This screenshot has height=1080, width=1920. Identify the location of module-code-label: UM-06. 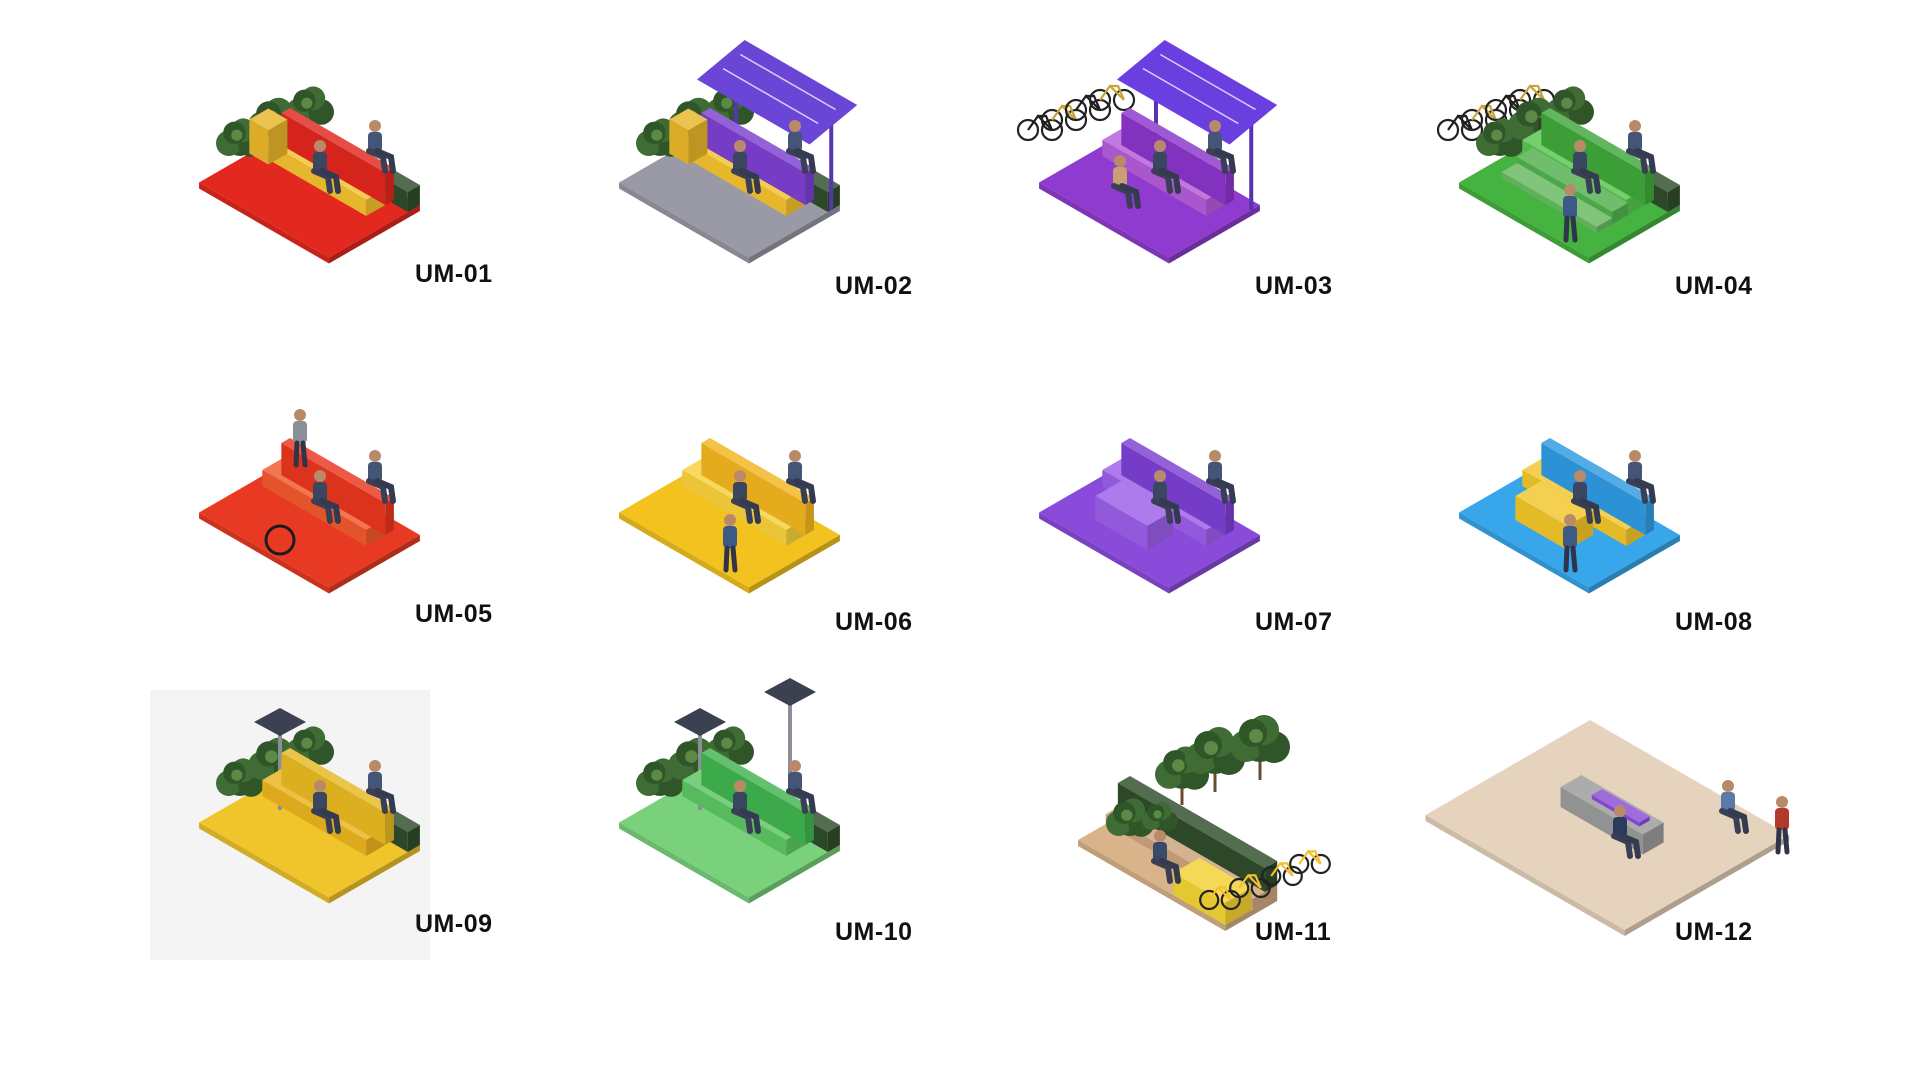
(874, 622).